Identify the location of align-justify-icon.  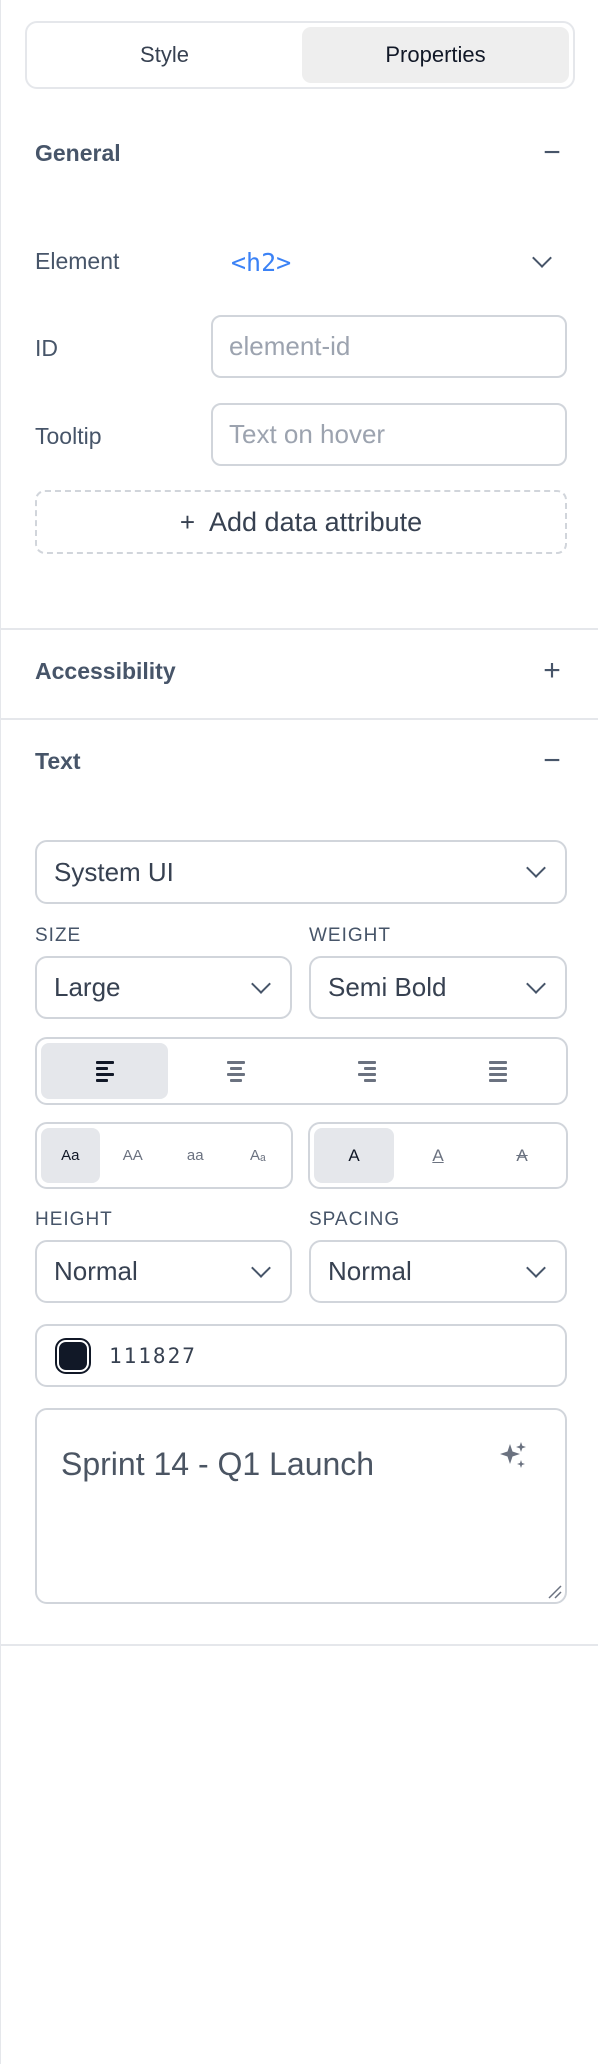
(498, 1071).